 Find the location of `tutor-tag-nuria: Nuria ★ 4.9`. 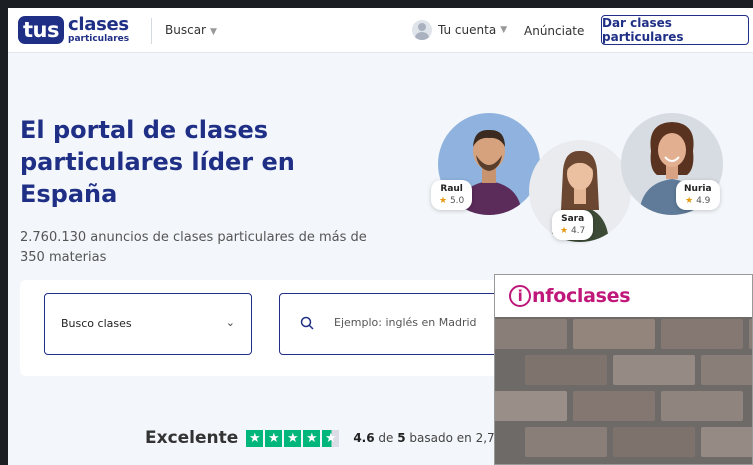

tutor-tag-nuria: Nuria ★ 4.9 is located at coordinates (698, 195).